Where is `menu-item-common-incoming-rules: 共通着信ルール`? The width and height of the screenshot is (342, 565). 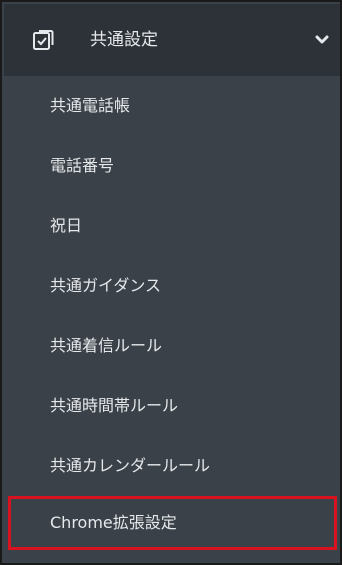 menu-item-common-incoming-rules: 共通着信ルール is located at coordinates (172, 346).